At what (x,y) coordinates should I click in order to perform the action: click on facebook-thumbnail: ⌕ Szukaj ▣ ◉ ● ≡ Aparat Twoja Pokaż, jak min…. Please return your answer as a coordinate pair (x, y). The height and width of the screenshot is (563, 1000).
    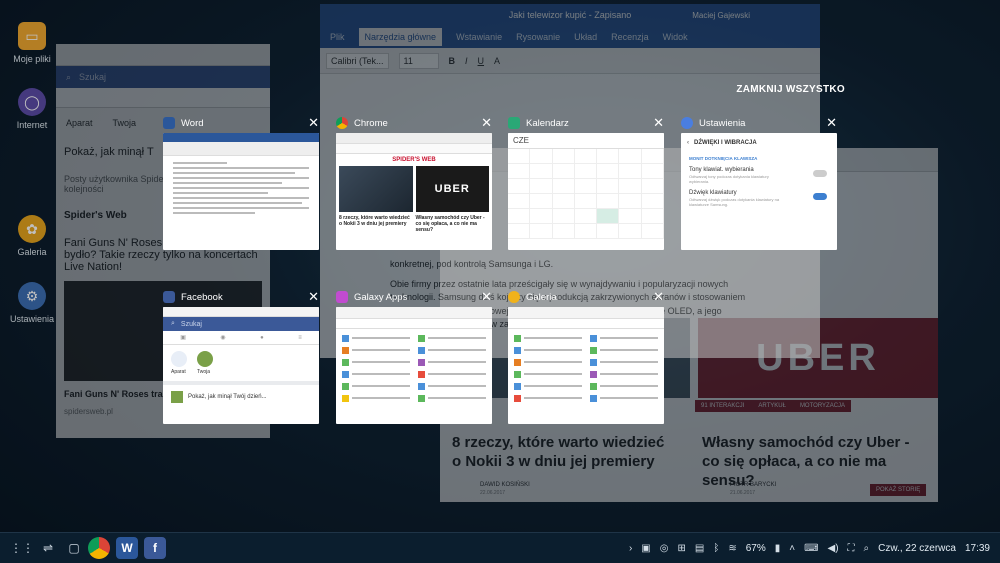
    Looking at the image, I should click on (241, 365).